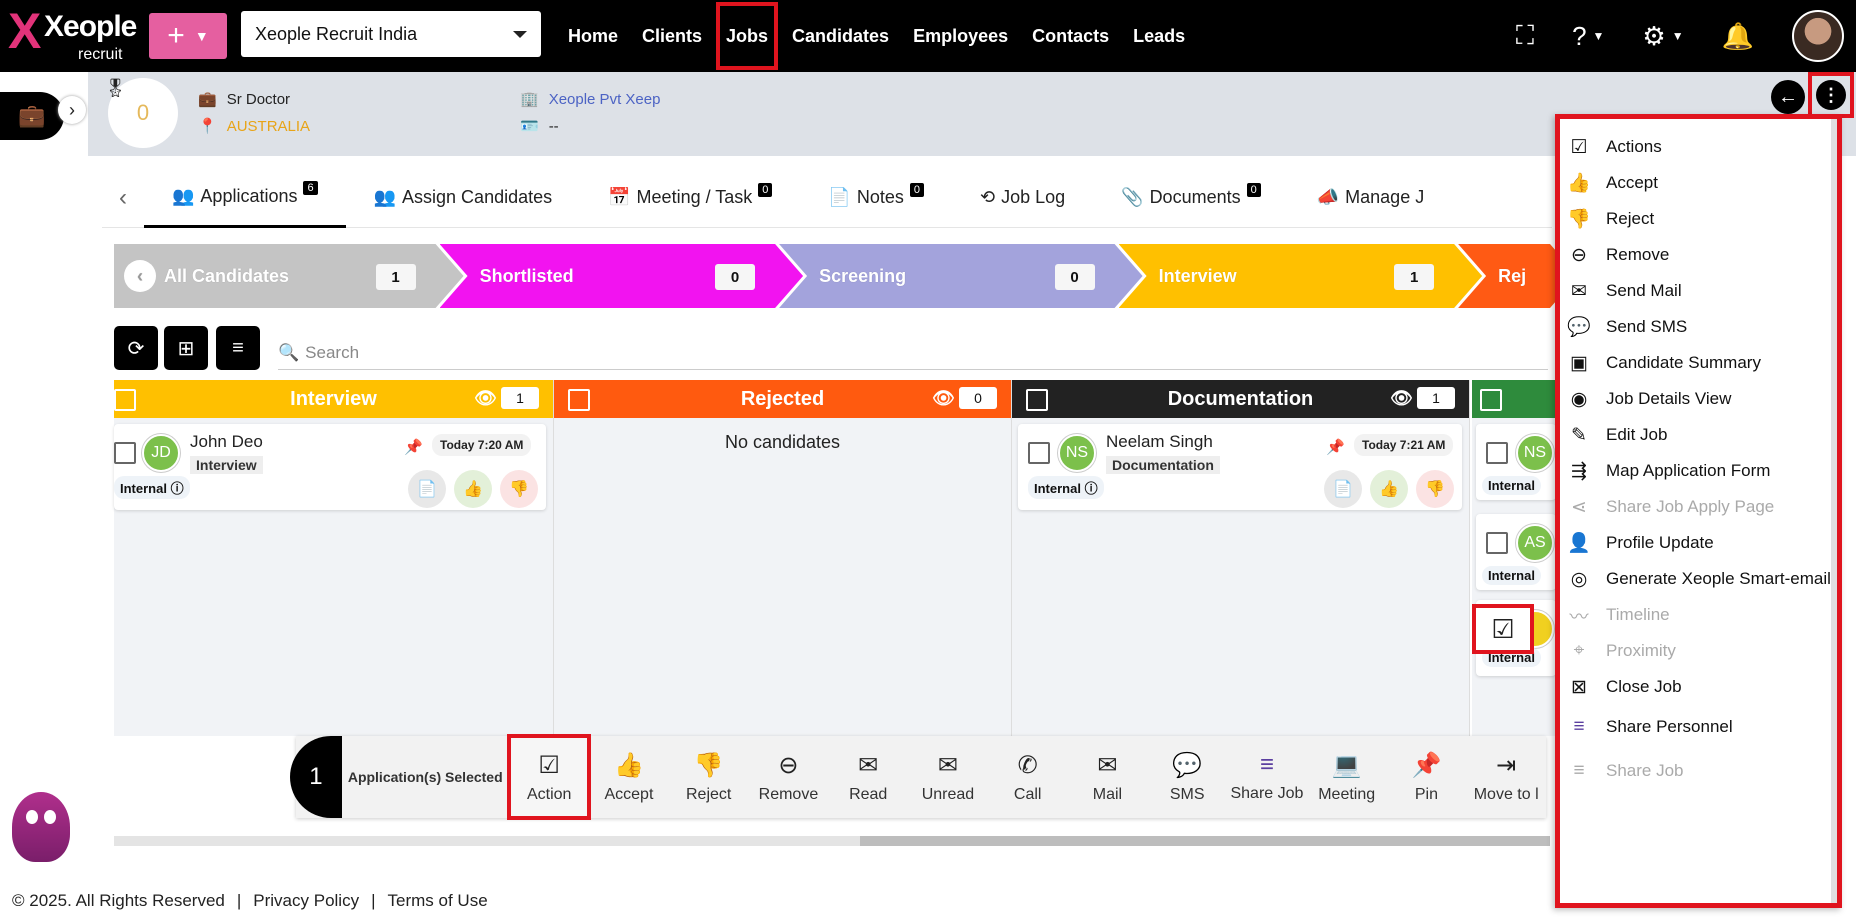  What do you see at coordinates (1191, 198) in the screenshot?
I see `tab-documents: 📎 Documents 0` at bounding box center [1191, 198].